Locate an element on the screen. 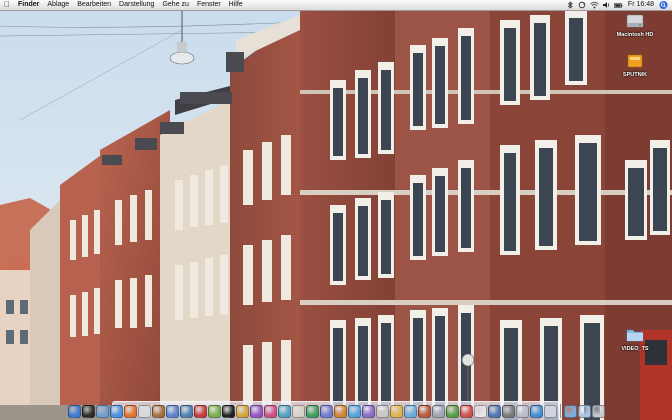  preview-icon is located at coordinates (214, 411).